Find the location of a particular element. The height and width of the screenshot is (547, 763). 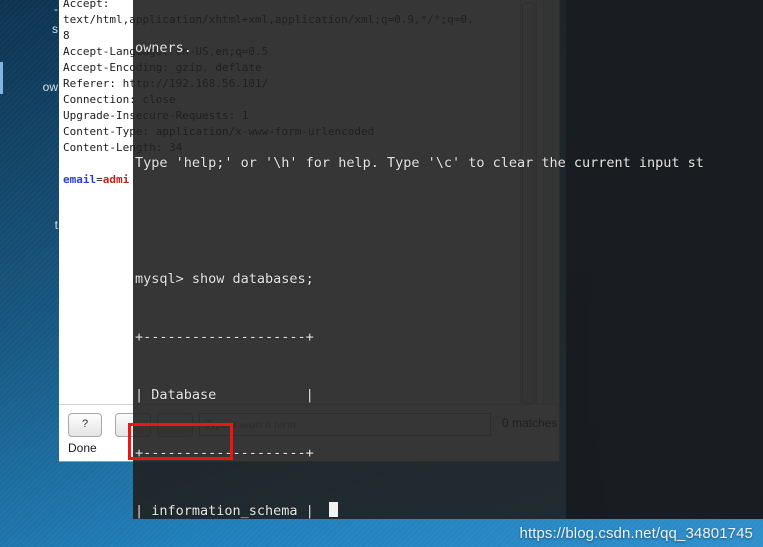

desktop-fragment-3: ow is located at coordinates (50, 87).